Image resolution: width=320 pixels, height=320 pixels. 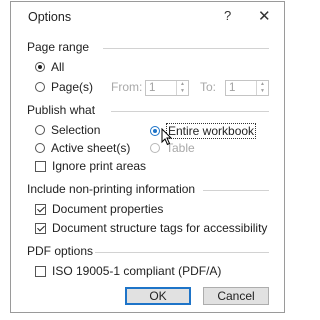 I want to click on radio-pages: Page(s), so click(x=64, y=87).